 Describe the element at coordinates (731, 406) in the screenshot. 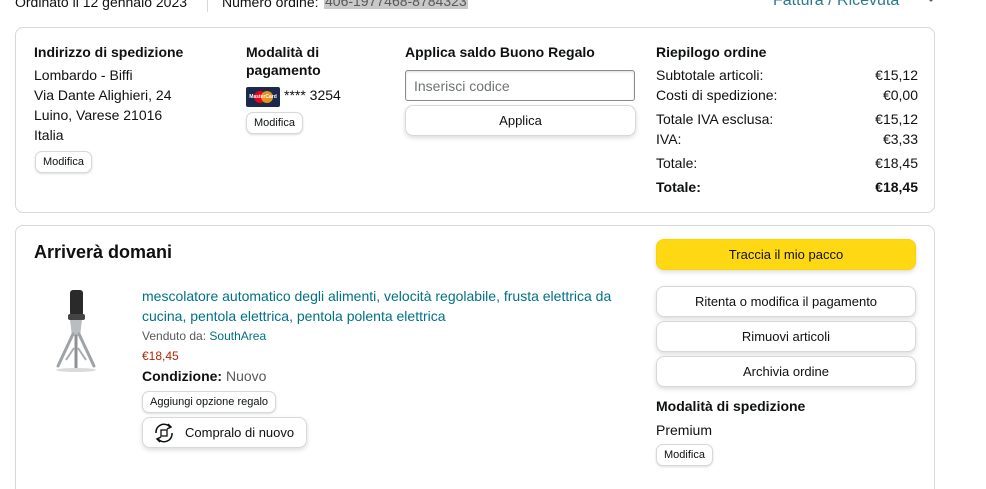

I see `shipping-mode-title: Modalità di spedizione` at that location.